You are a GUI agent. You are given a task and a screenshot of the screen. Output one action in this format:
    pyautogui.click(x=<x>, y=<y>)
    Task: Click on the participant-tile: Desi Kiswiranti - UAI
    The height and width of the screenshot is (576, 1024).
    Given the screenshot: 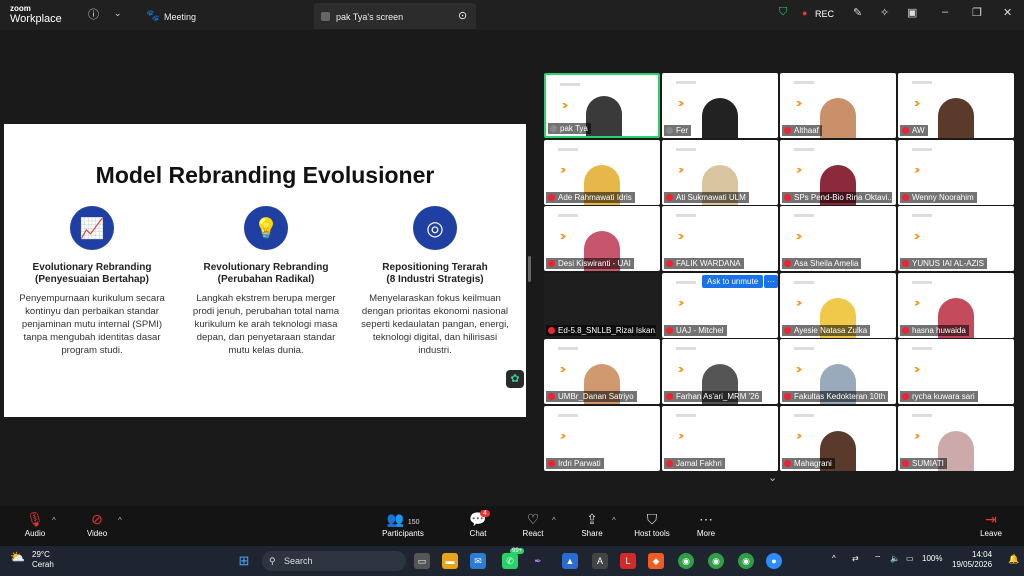 What is the action you would take?
    pyautogui.click(x=602, y=238)
    